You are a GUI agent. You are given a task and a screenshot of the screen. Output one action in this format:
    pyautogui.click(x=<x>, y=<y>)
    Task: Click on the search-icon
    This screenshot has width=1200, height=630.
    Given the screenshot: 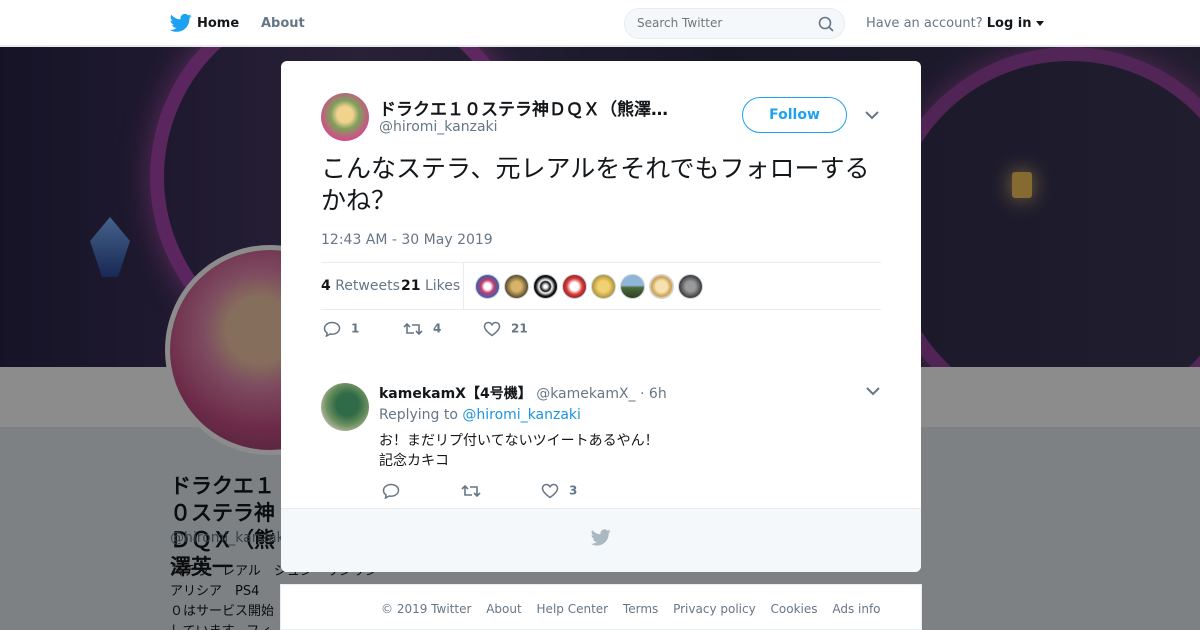 What is the action you would take?
    pyautogui.click(x=826, y=24)
    